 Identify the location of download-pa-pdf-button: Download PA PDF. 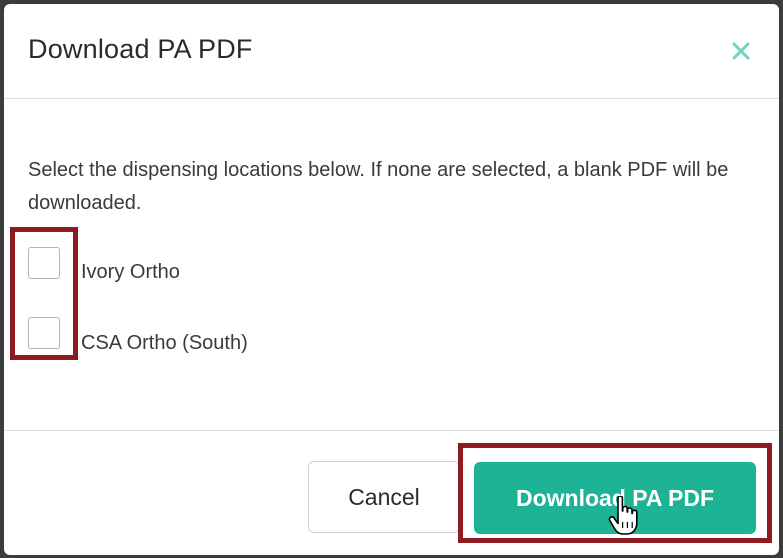
(615, 498).